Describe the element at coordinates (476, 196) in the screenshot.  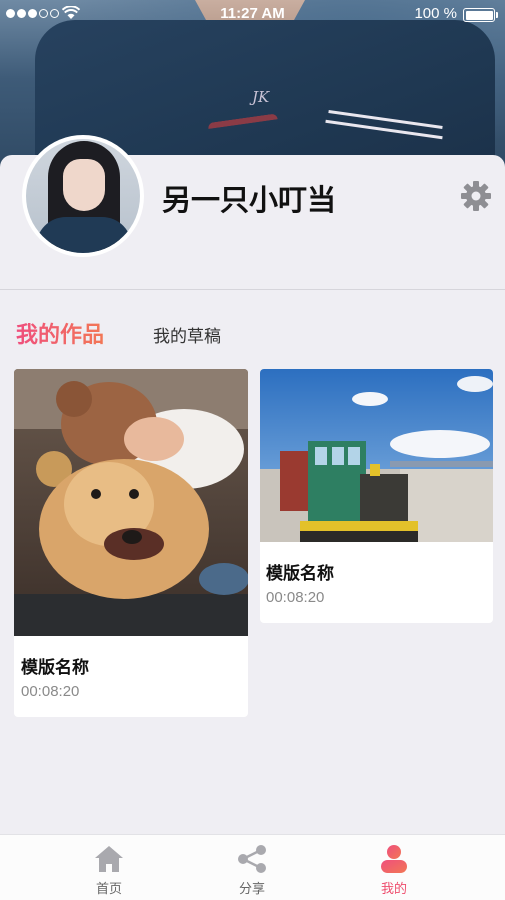
I see `gear-icon` at that location.